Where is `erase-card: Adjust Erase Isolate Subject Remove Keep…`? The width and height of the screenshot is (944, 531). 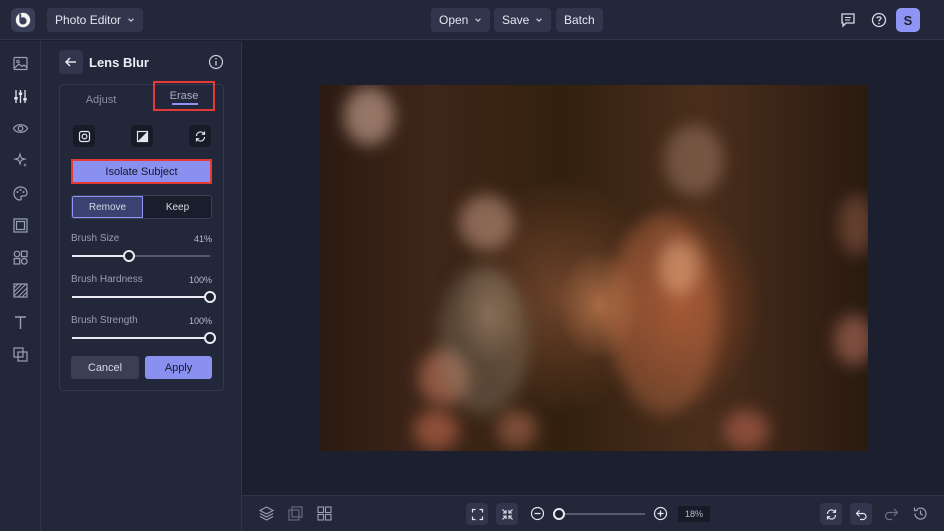 erase-card: Adjust Erase Isolate Subject Remove Keep… is located at coordinates (141, 236).